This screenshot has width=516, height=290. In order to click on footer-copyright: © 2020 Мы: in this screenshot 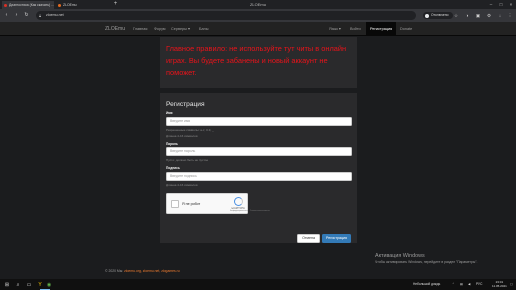, I will do `click(114, 271)`.